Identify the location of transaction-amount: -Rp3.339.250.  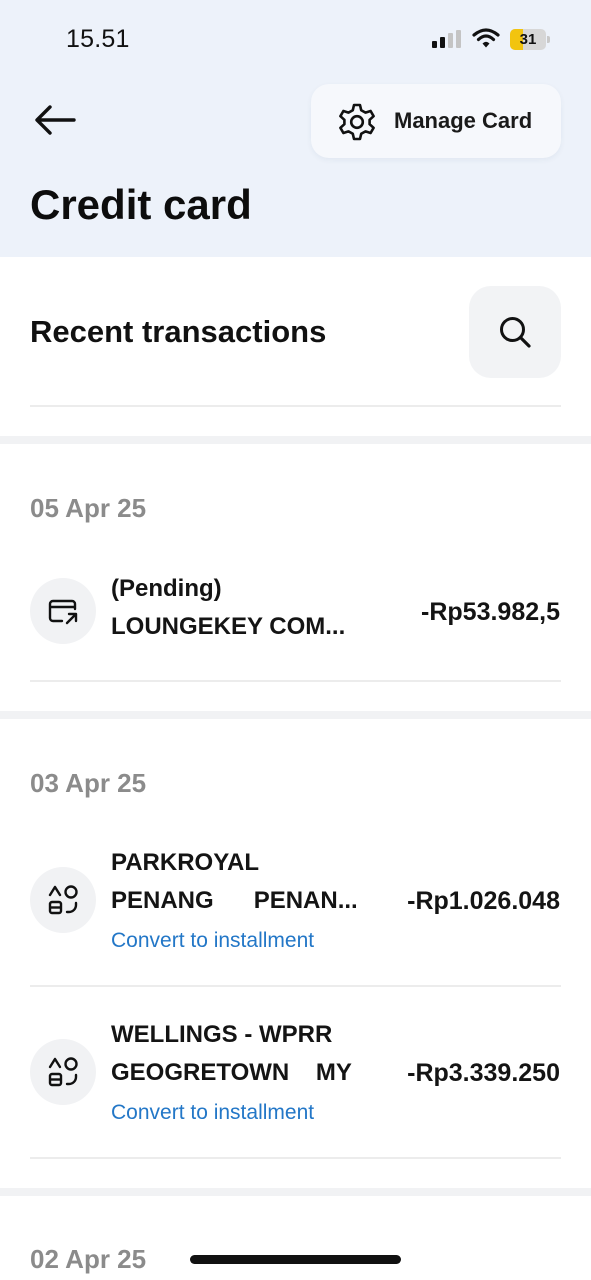
(483, 1073).